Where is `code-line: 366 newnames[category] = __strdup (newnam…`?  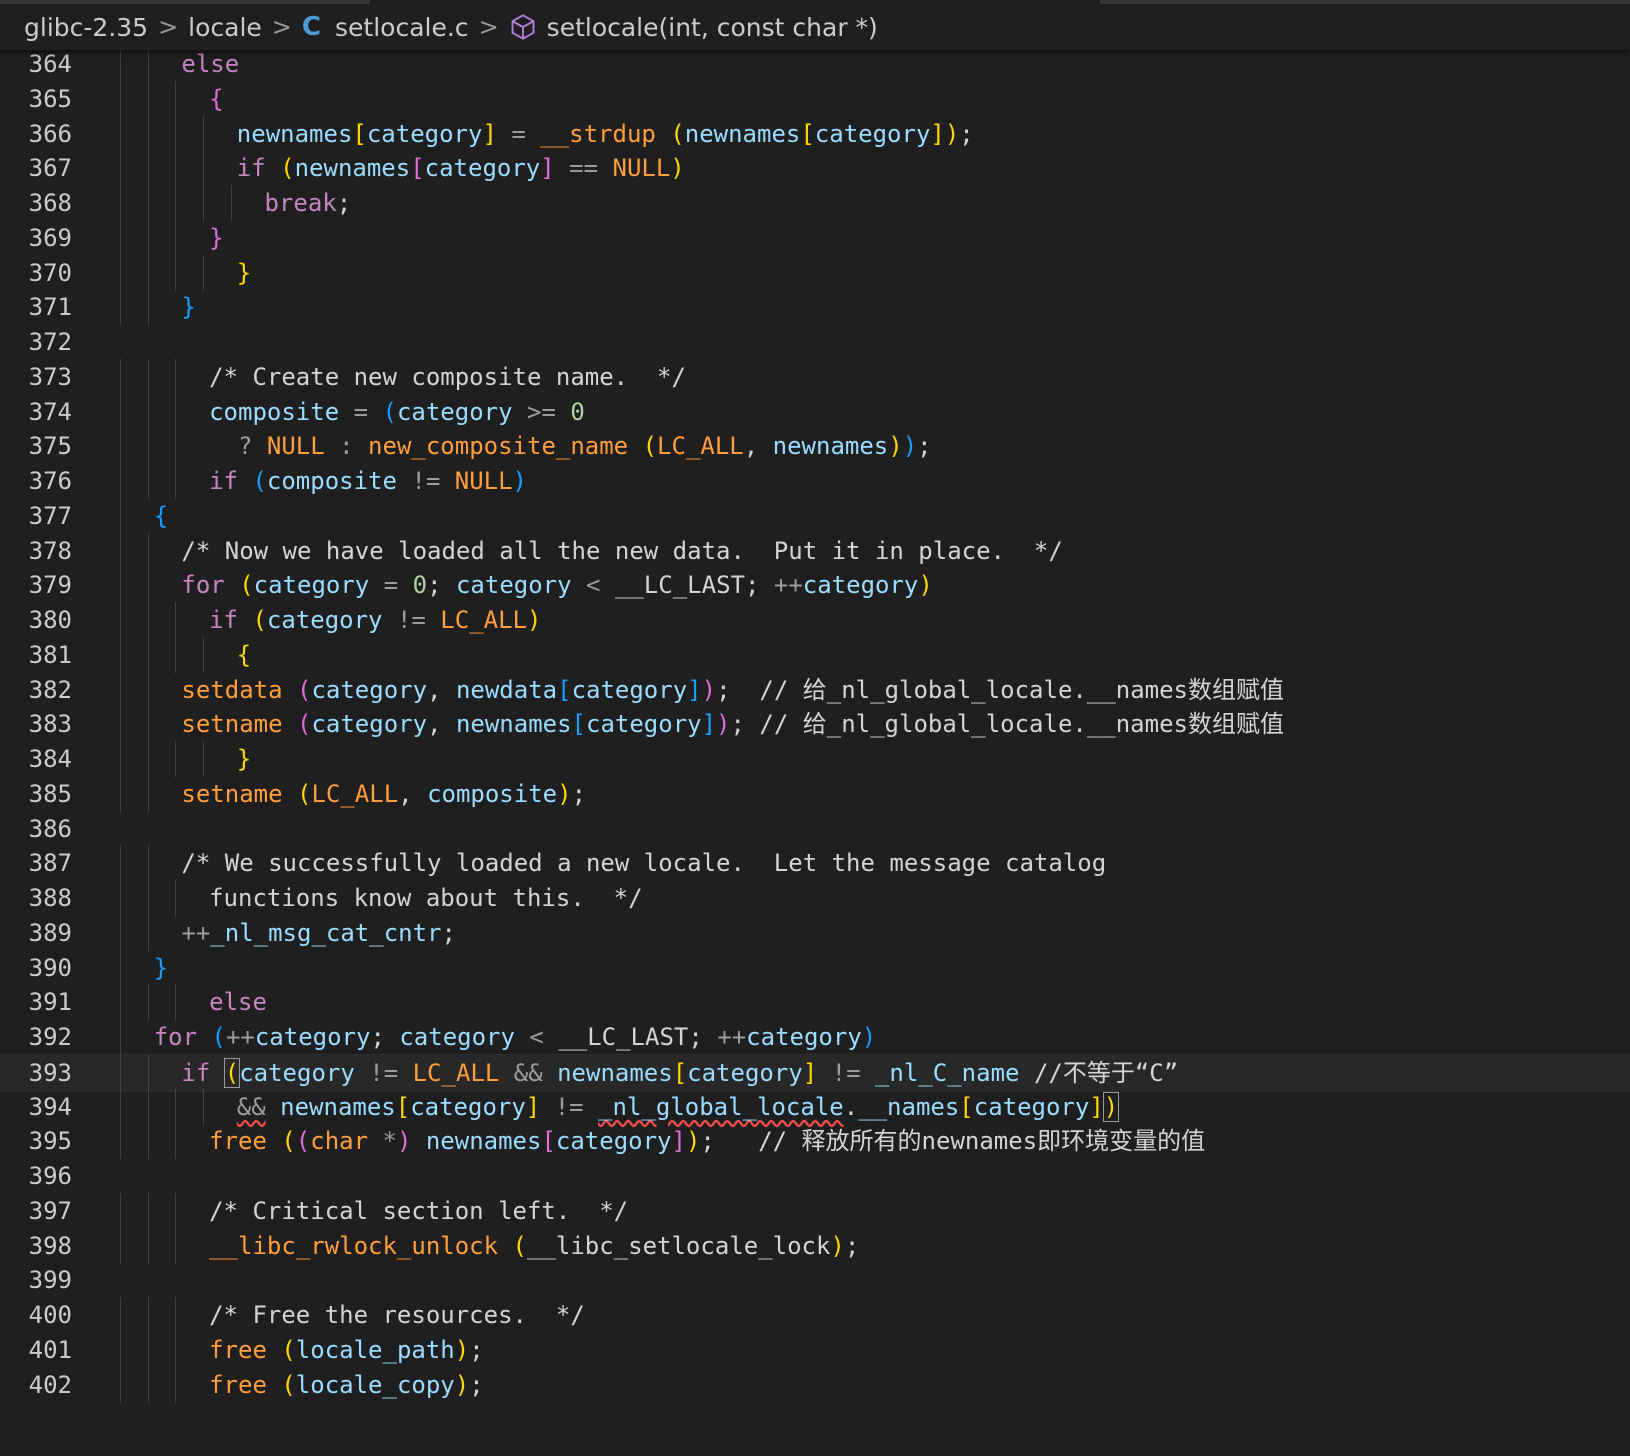
code-line: 366 newnames[category] = __strdup (newnam… is located at coordinates (815, 133).